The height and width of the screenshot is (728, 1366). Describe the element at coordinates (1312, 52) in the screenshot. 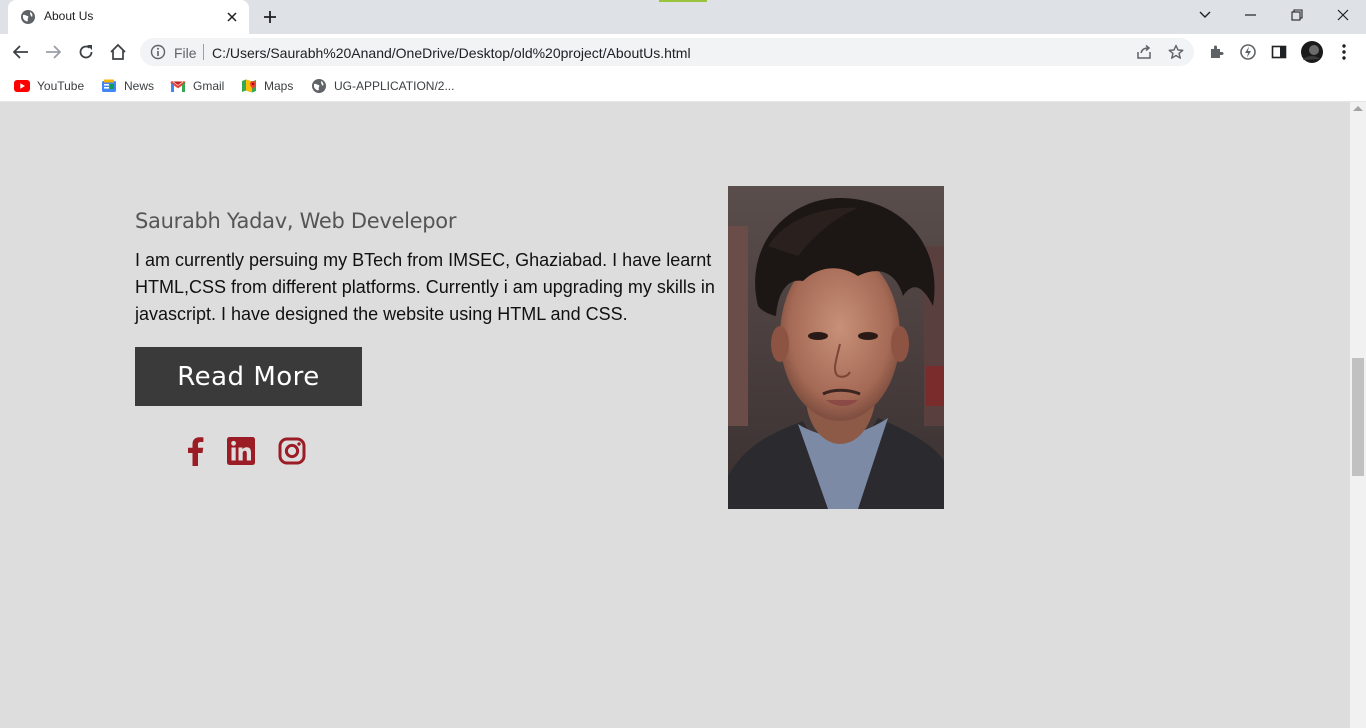

I see `profile-avatar` at that location.